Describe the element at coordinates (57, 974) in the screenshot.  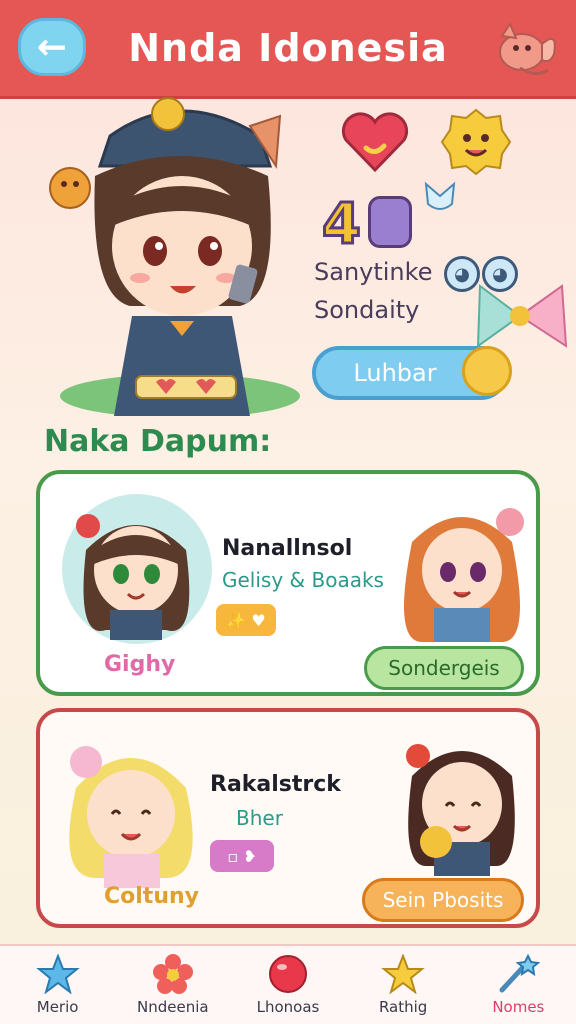
I see `star-icon` at that location.